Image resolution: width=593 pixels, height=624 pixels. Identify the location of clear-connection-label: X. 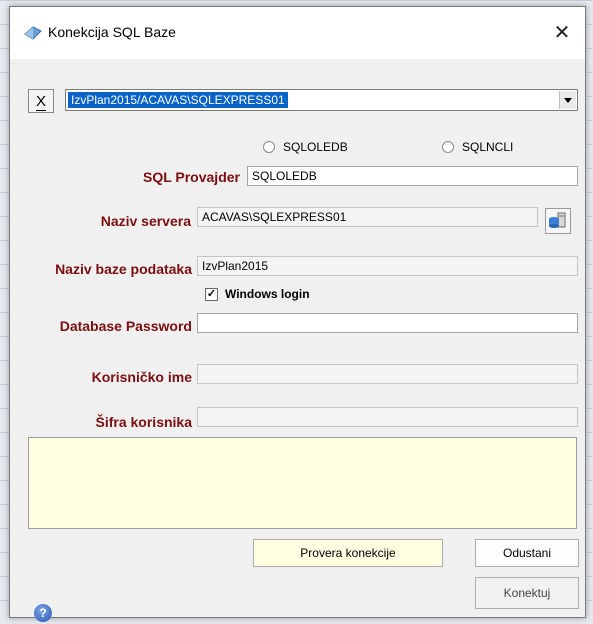
(40, 102).